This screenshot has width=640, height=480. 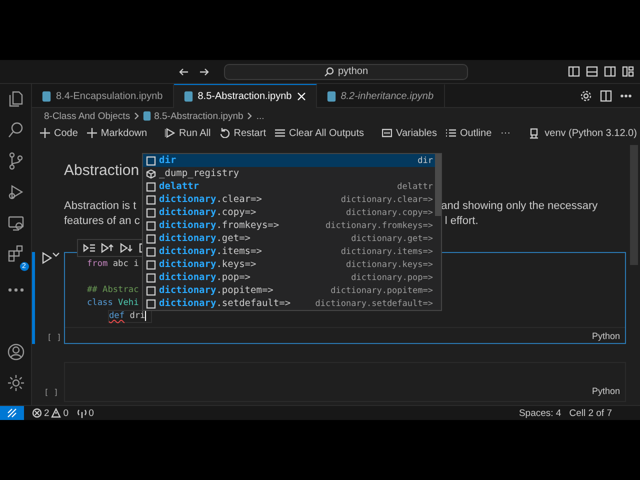 I want to click on kernel-icon, so click(x=533, y=133).